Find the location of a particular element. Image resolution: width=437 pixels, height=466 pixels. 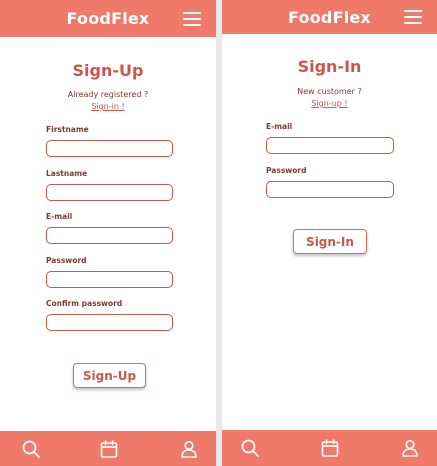

page-title: Sign-In is located at coordinates (329, 66).